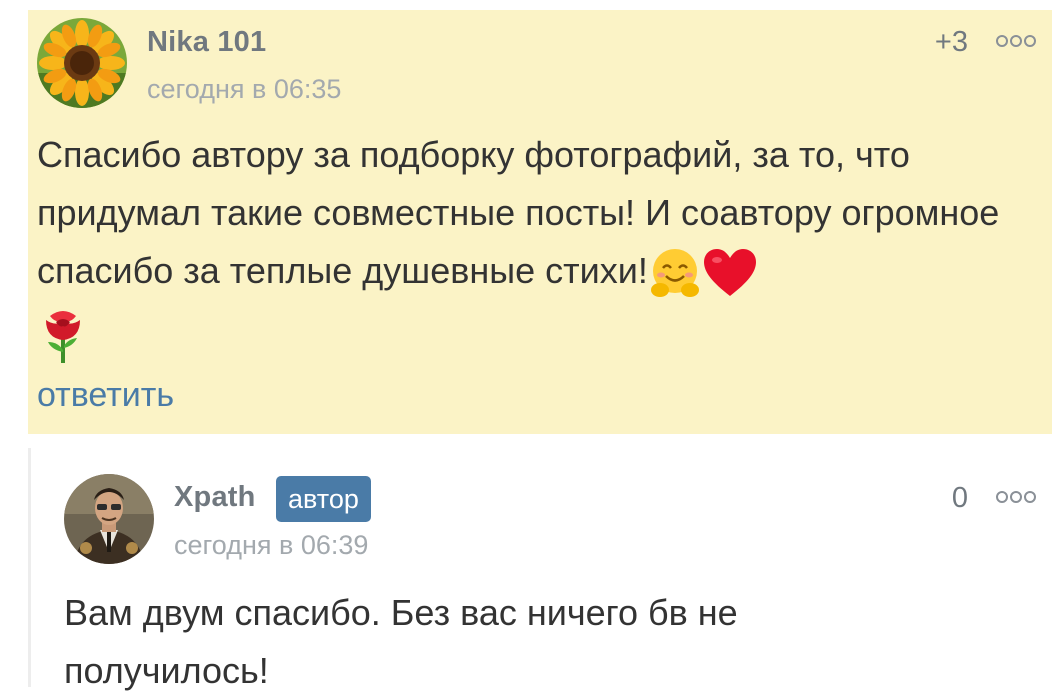 Image resolution: width=1052 pixels, height=700 pixels. I want to click on rating-count: 0, so click(959, 498).